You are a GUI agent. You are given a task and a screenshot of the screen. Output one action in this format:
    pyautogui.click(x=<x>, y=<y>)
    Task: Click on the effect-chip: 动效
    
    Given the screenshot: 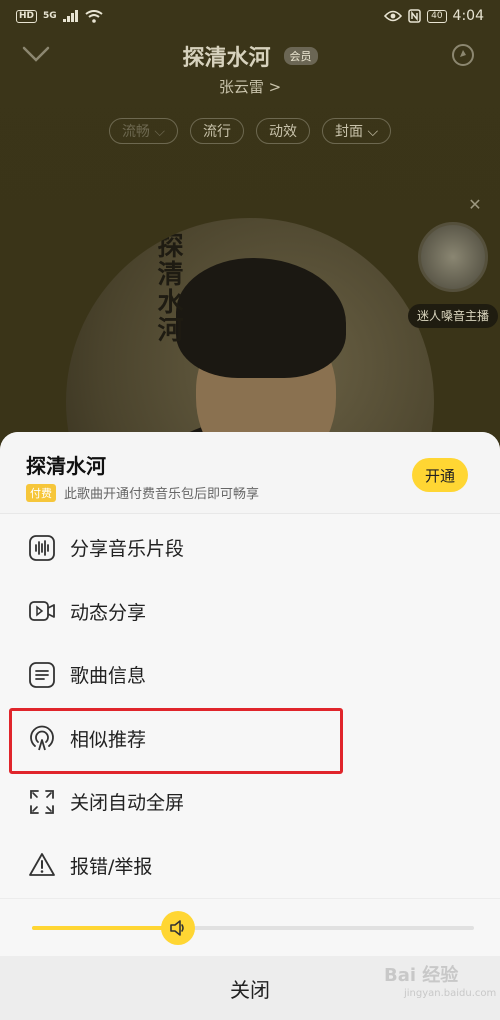 What is the action you would take?
    pyautogui.click(x=283, y=131)
    